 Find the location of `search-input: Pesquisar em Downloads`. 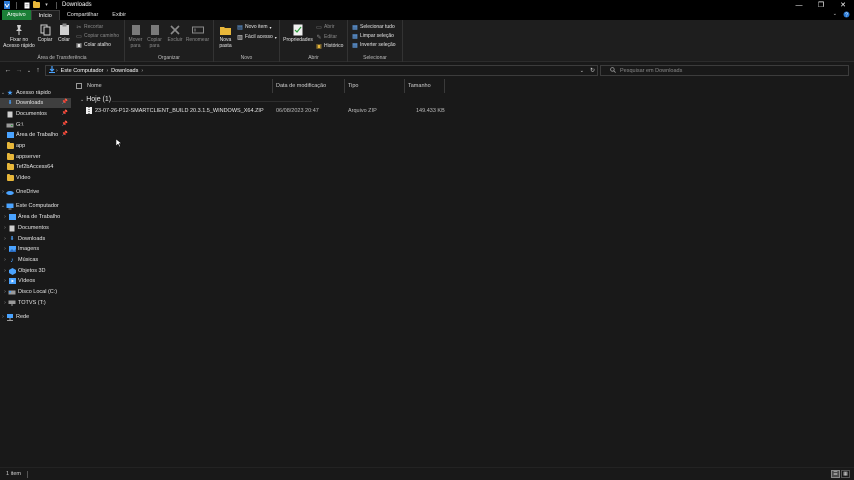

search-input: Pesquisar em Downloads is located at coordinates (724, 70).